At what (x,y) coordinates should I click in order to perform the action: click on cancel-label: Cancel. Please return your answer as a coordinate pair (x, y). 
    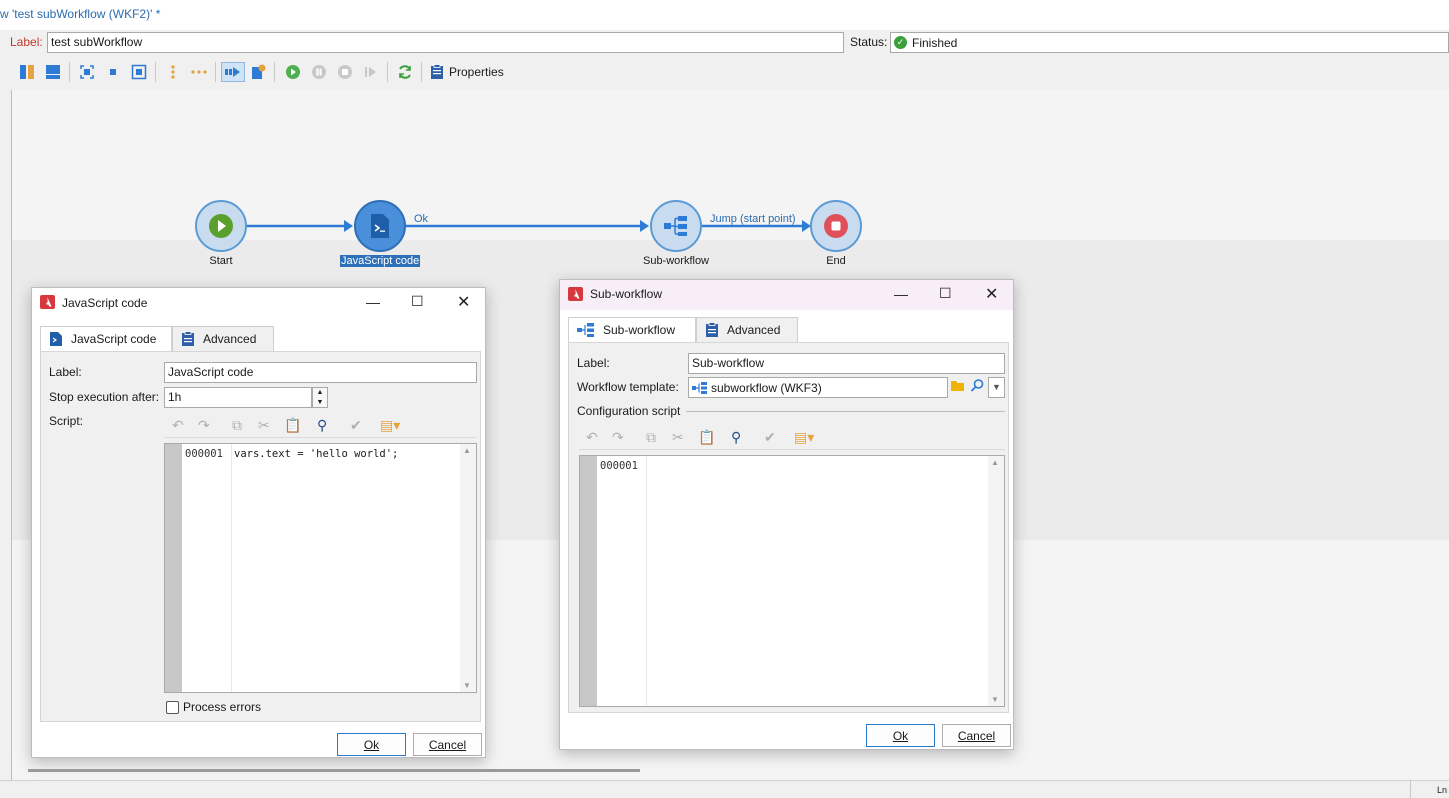
    Looking at the image, I should click on (447, 744).